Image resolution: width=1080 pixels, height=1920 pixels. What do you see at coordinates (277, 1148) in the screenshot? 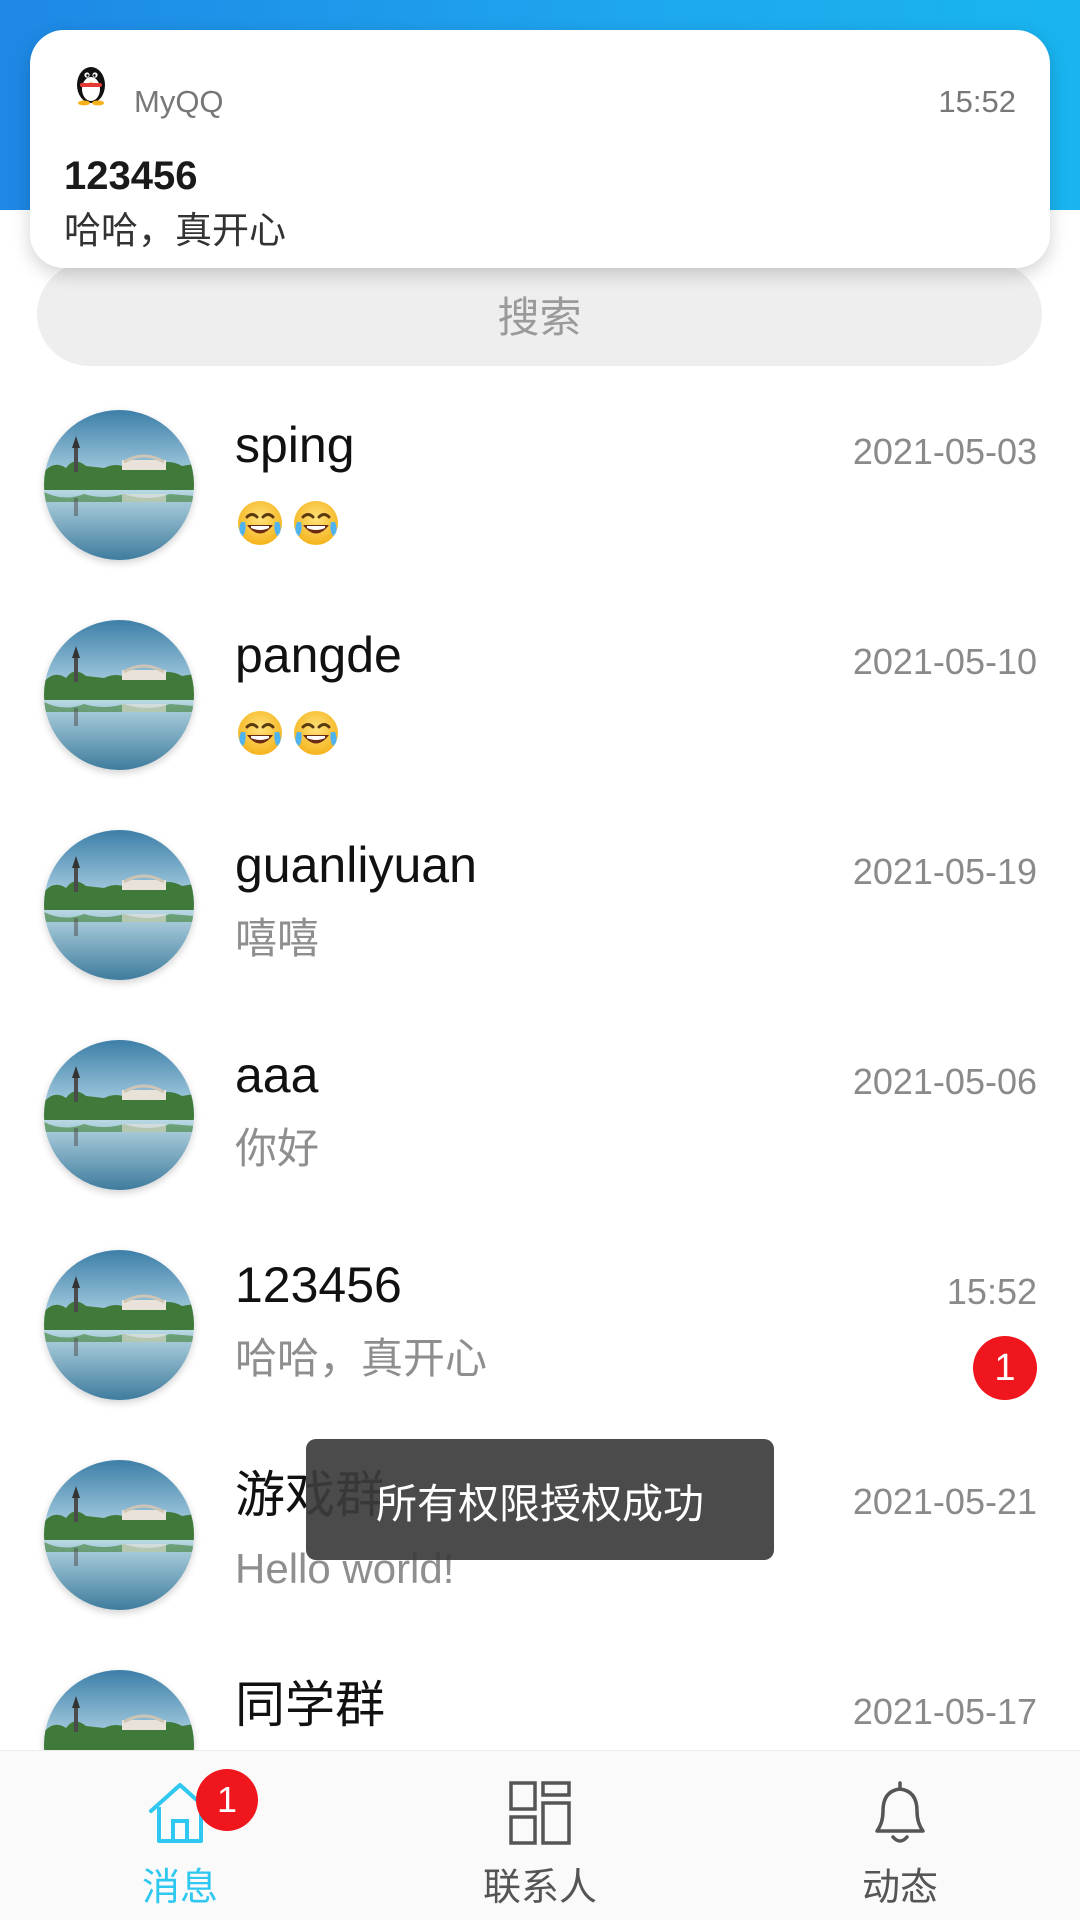
I see `chat-message: 你好` at bounding box center [277, 1148].